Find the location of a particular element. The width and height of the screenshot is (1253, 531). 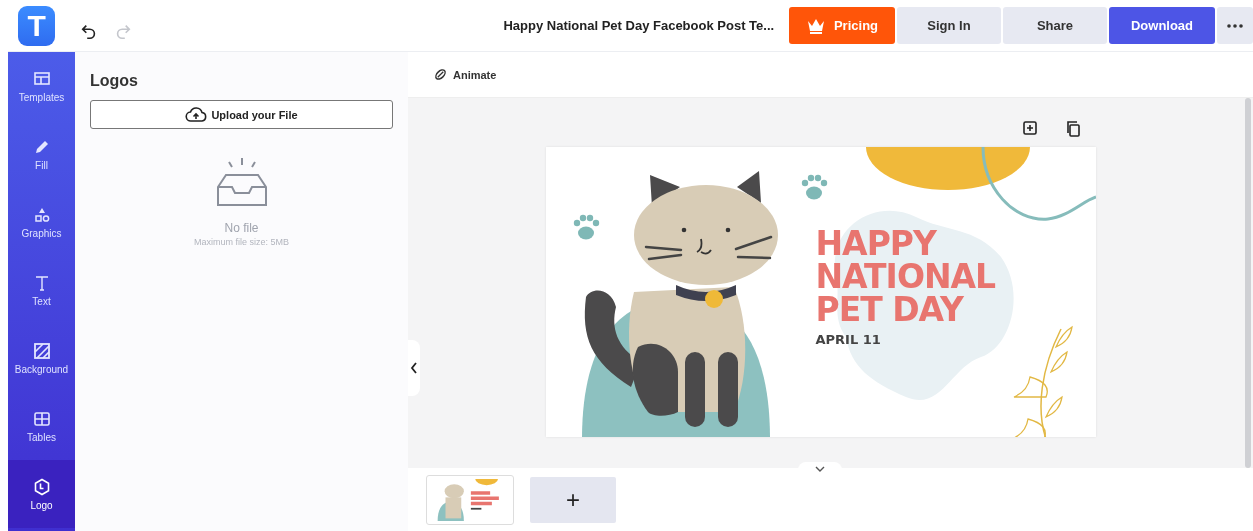

template-icon is located at coordinates (41, 78).